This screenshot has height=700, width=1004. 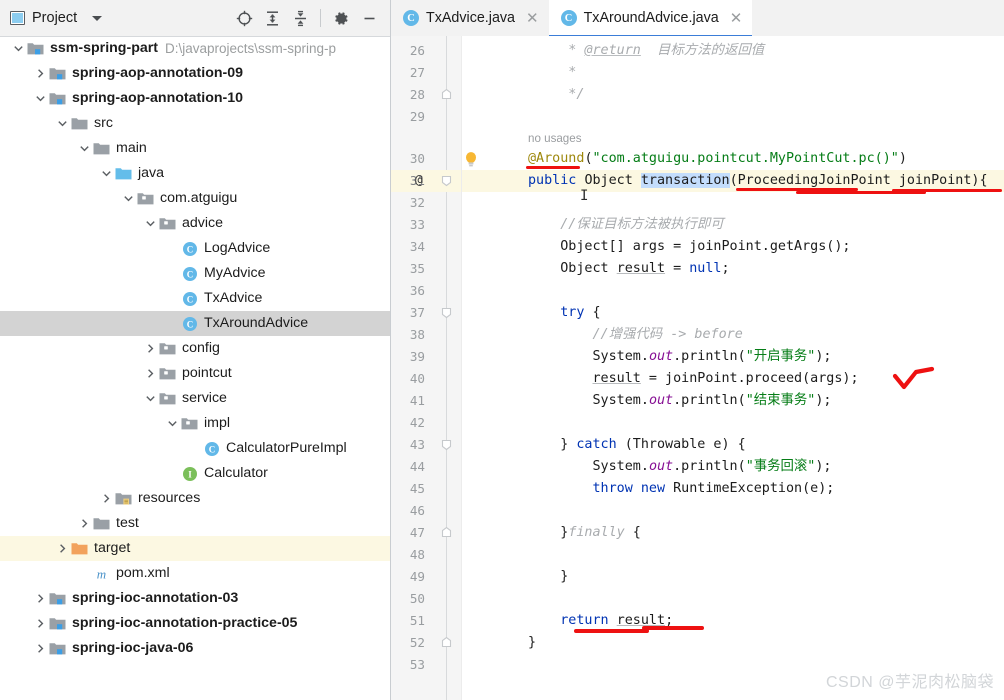 I want to click on code-line-35: Object result = null;, so click(x=628, y=269).